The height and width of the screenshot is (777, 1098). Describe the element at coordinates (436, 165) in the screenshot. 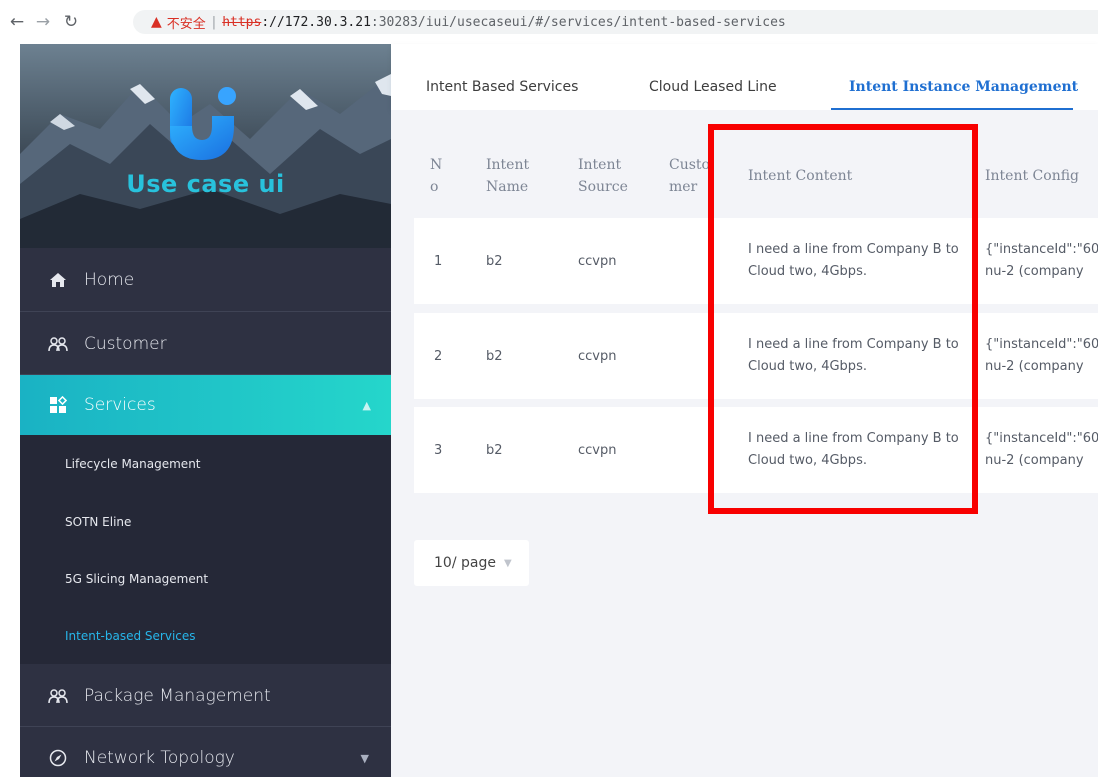

I see `header-text: N` at that location.